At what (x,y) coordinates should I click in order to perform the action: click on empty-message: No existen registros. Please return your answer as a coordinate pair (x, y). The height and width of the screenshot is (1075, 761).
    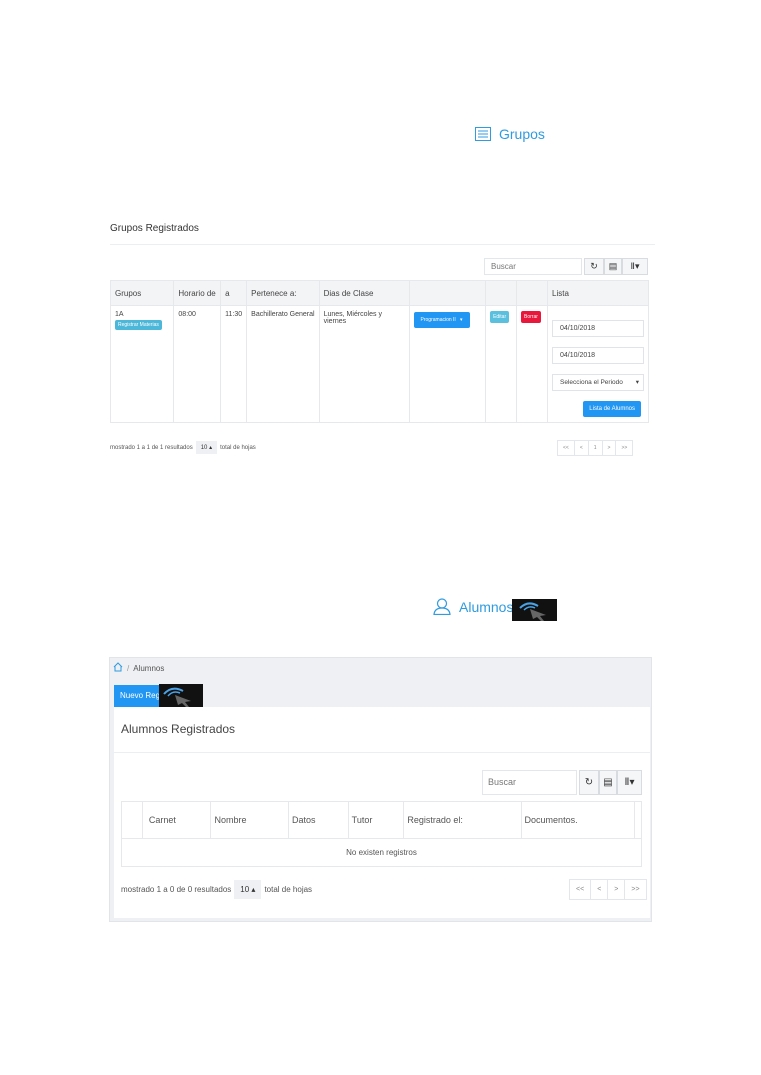
    Looking at the image, I should click on (381, 852).